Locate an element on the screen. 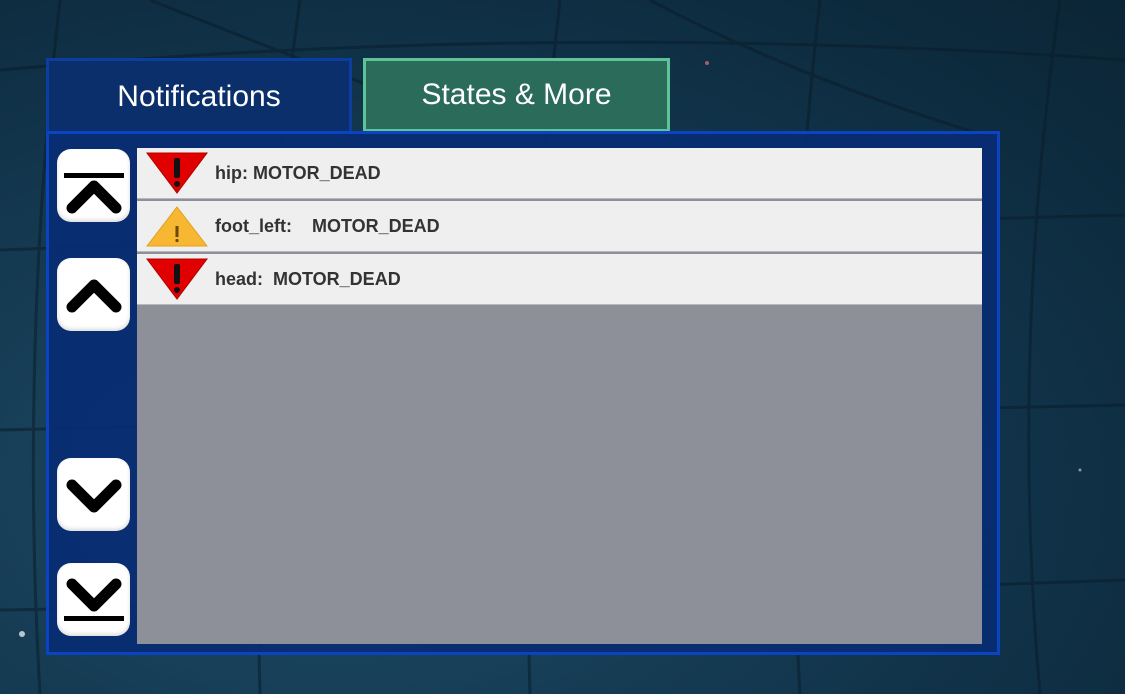 This screenshot has width=1125, height=694. tab-states-and-more-label: States & More is located at coordinates (516, 94).